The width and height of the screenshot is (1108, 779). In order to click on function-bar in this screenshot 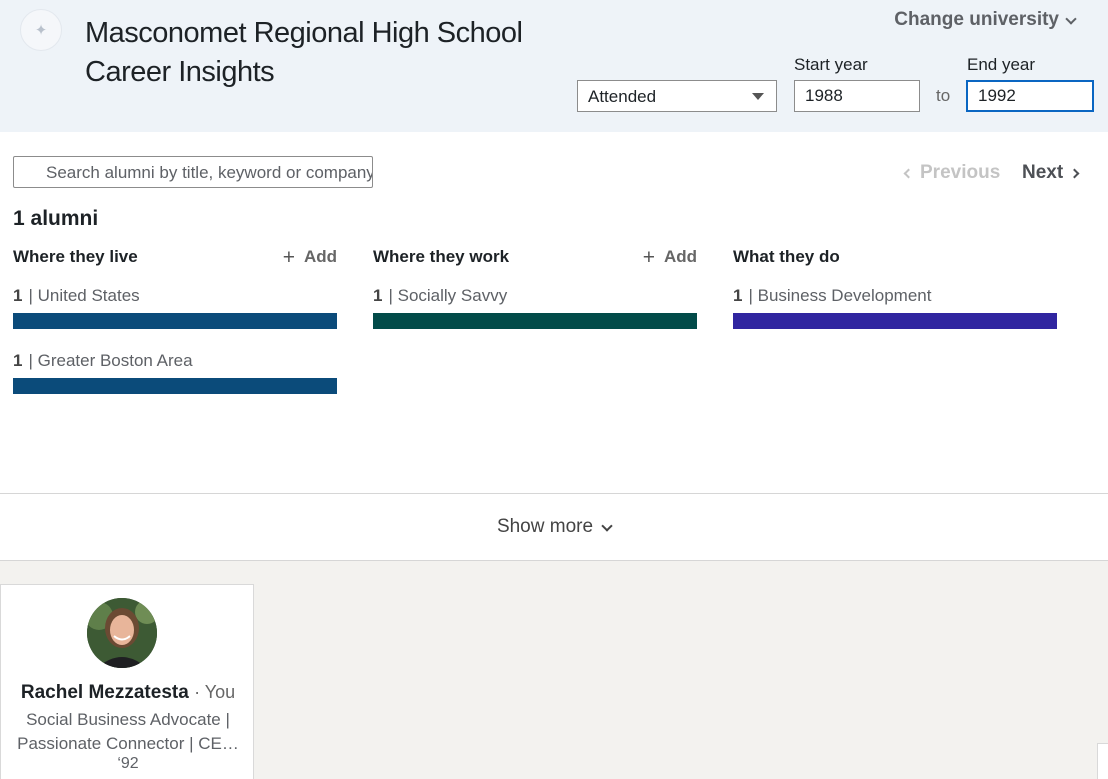, I will do `click(895, 321)`.